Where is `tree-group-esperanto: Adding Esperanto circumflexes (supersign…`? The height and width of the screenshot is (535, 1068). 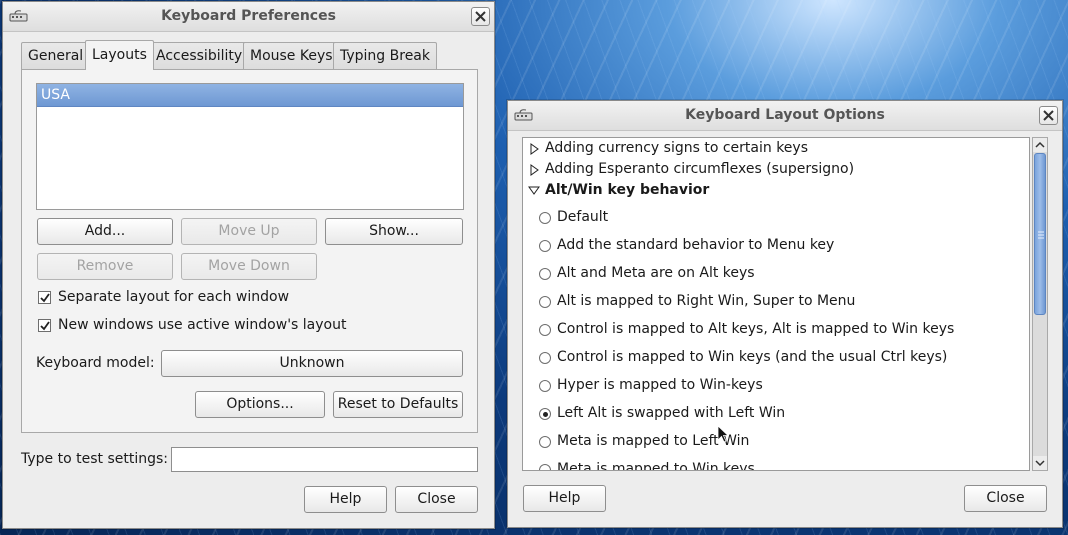 tree-group-esperanto: Adding Esperanto circumflexes (supersign… is located at coordinates (776, 170).